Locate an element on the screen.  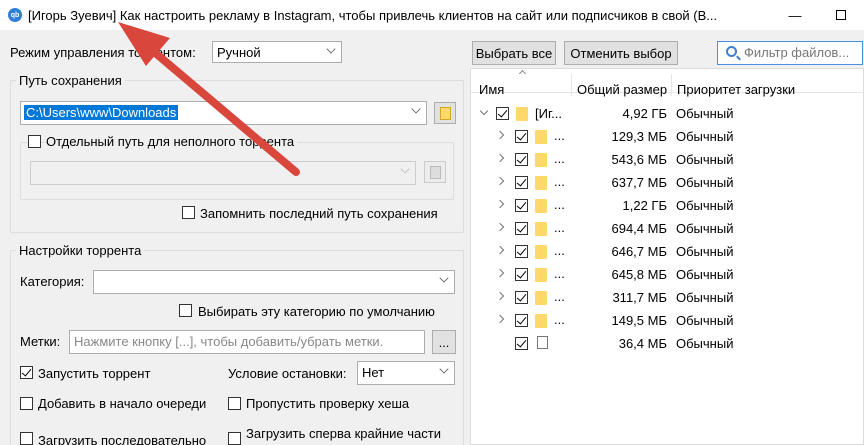
default-category-checkbox is located at coordinates (185, 310).